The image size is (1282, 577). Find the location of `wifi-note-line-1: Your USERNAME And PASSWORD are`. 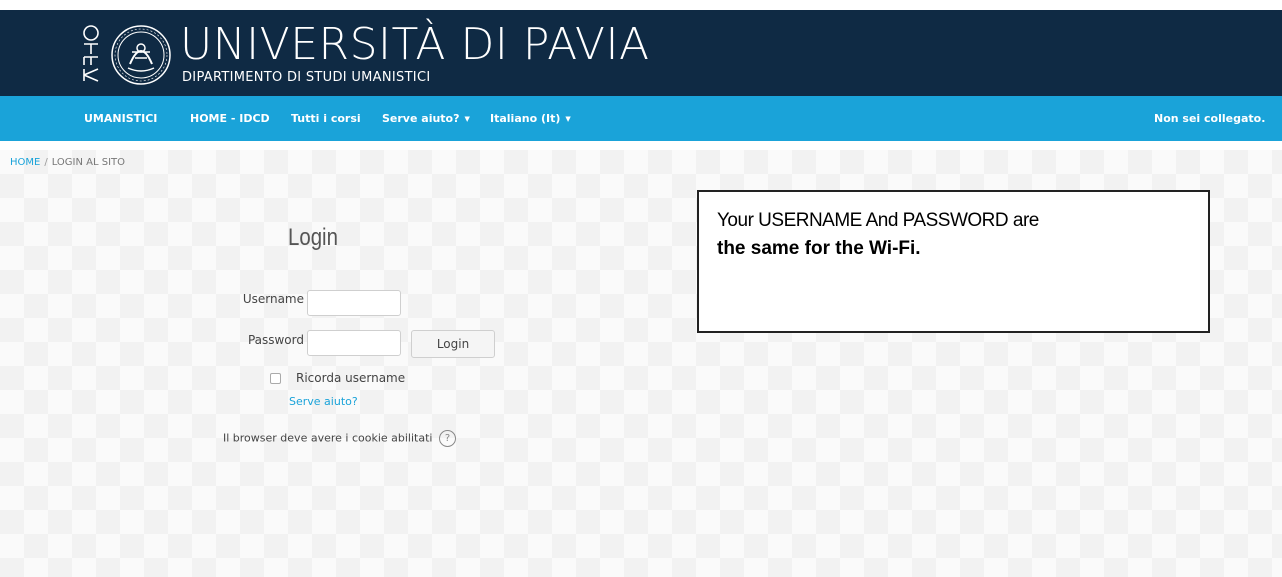

wifi-note-line-1: Your USERNAME And PASSWORD are is located at coordinates (878, 220).